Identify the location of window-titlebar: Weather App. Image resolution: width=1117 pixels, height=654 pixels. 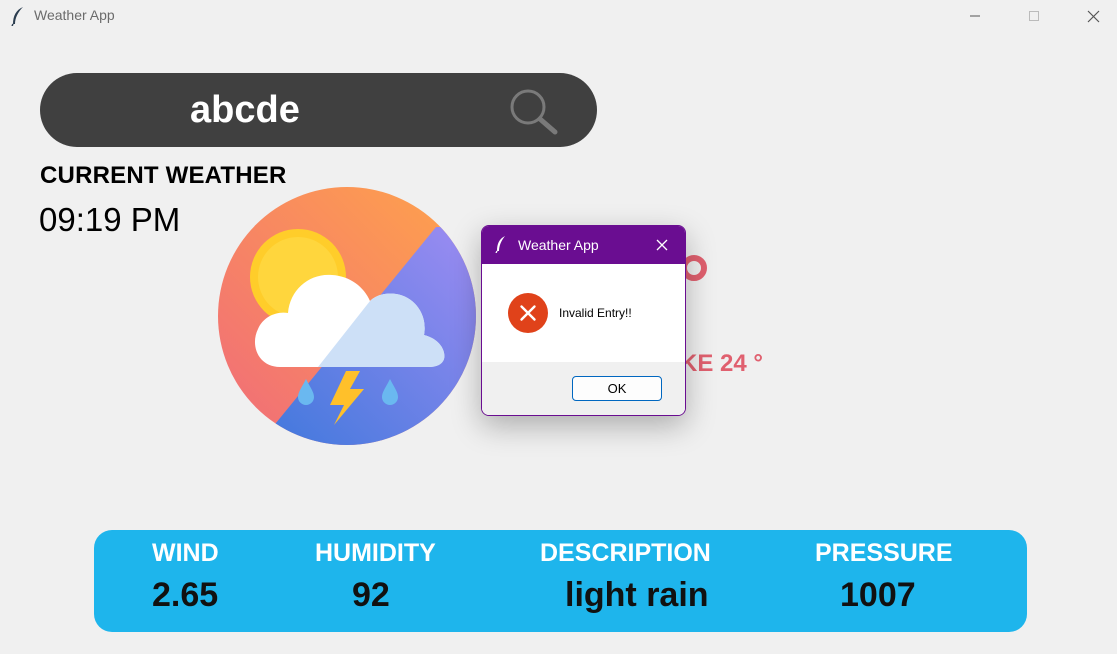
(558, 16).